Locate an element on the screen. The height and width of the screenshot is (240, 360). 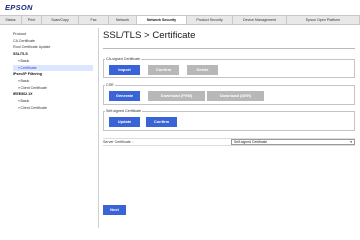
tab-fax: Fax is located at coordinates (94, 20).